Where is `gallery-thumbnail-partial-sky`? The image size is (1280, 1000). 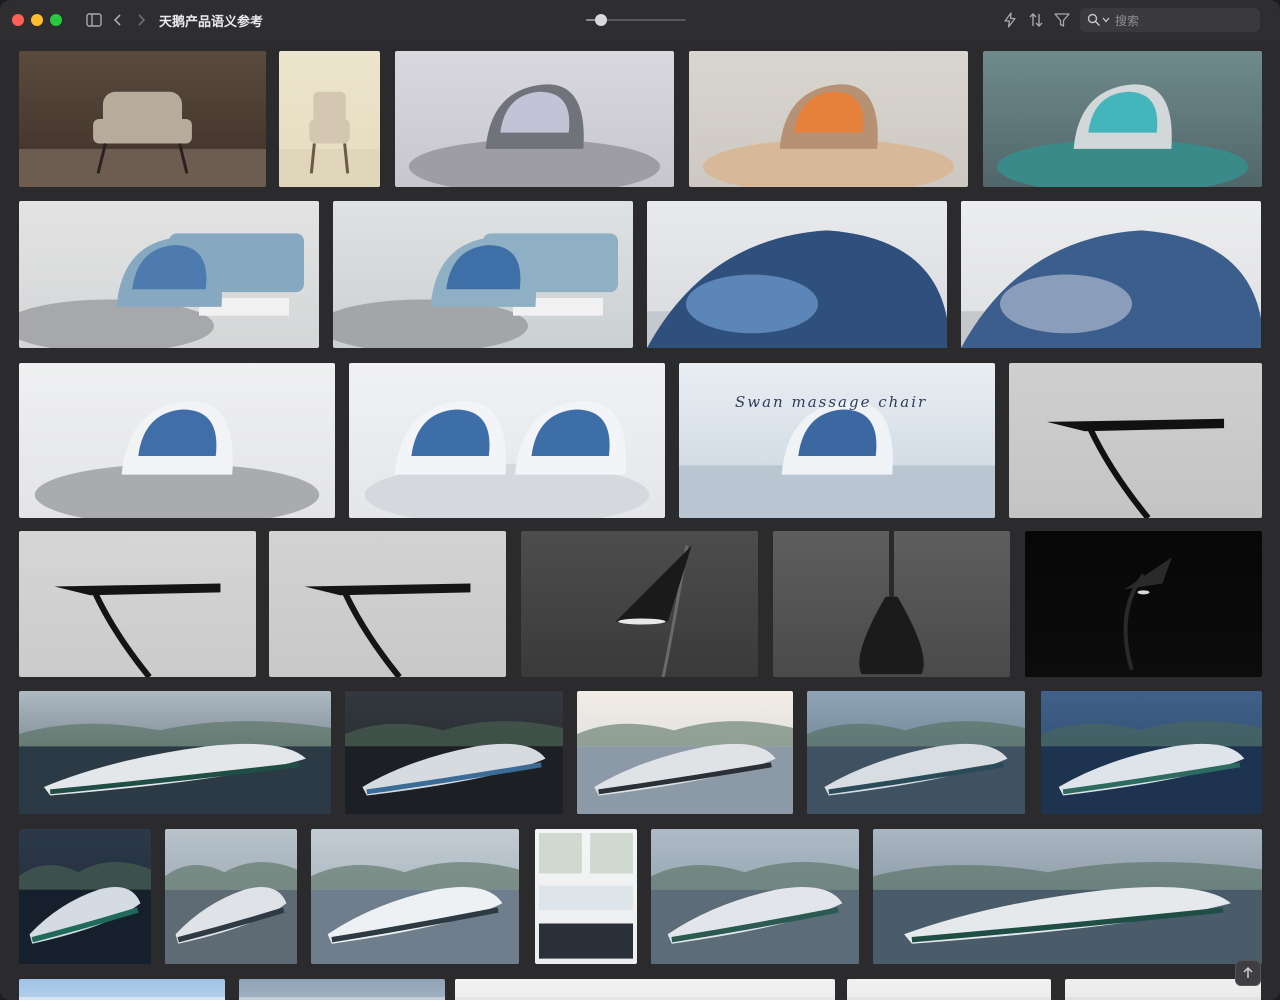
gallery-thumbnail-partial-sky is located at coordinates (122, 989).